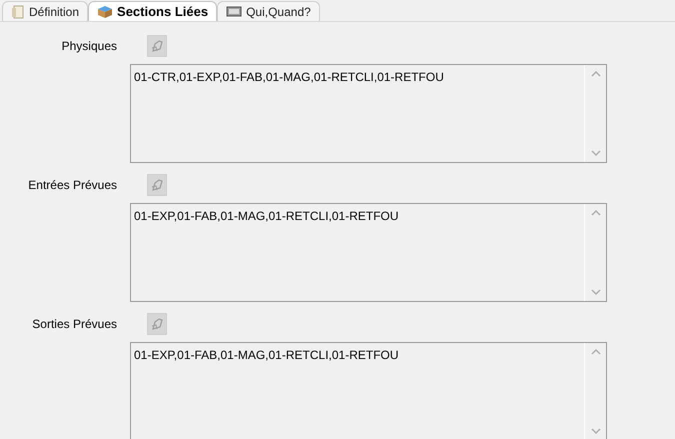 The width and height of the screenshot is (675, 439). What do you see at coordinates (268, 11) in the screenshot?
I see `tab: Qui,Quand?` at bounding box center [268, 11].